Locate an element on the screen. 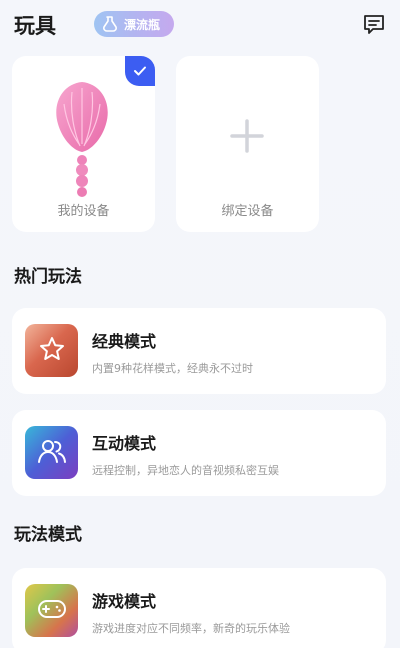 This screenshot has width=400, height=648. my-device-card: 我的设备 is located at coordinates (83, 144).